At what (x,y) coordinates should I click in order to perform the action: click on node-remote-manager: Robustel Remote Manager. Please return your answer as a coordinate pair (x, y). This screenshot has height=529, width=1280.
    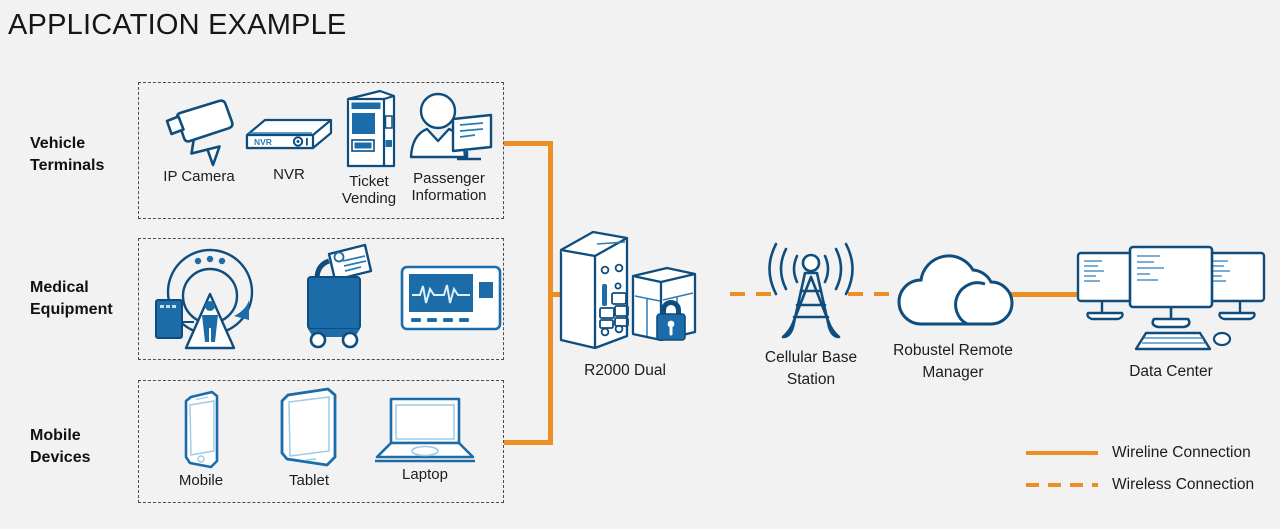
    Looking at the image, I should click on (953, 316).